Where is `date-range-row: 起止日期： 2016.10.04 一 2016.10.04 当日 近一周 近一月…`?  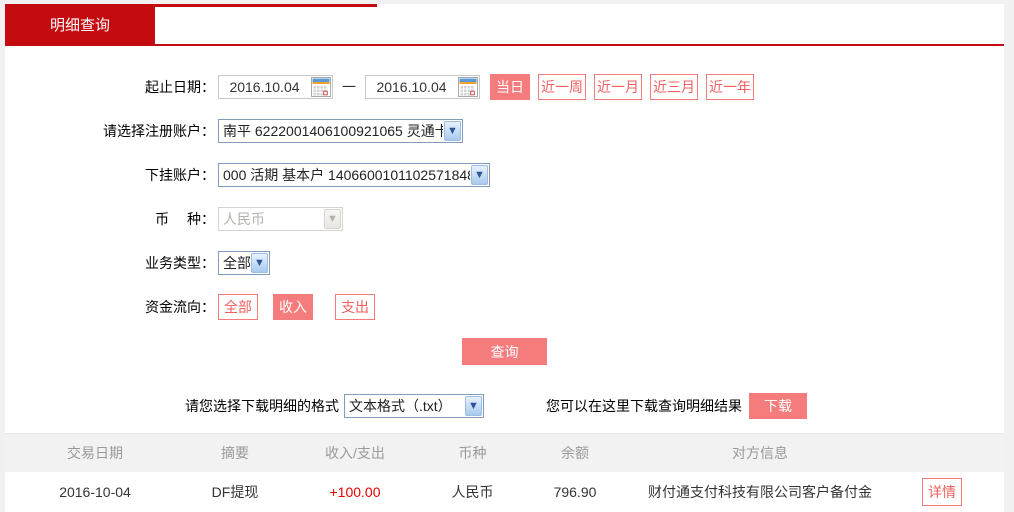
date-range-row: 起止日期： 2016.10.04 一 2016.10.04 当日 近一周 近一月… is located at coordinates (504, 87).